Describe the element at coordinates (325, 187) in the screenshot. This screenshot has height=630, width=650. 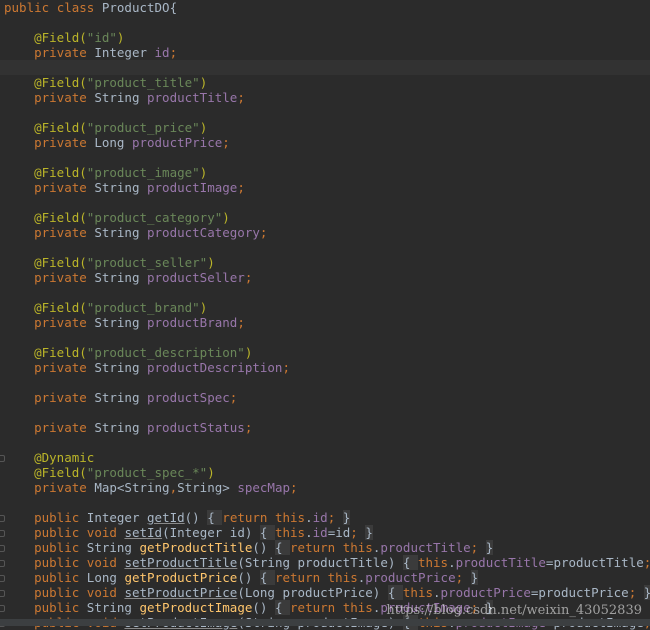
I see `code-line: private String productImage;` at that location.